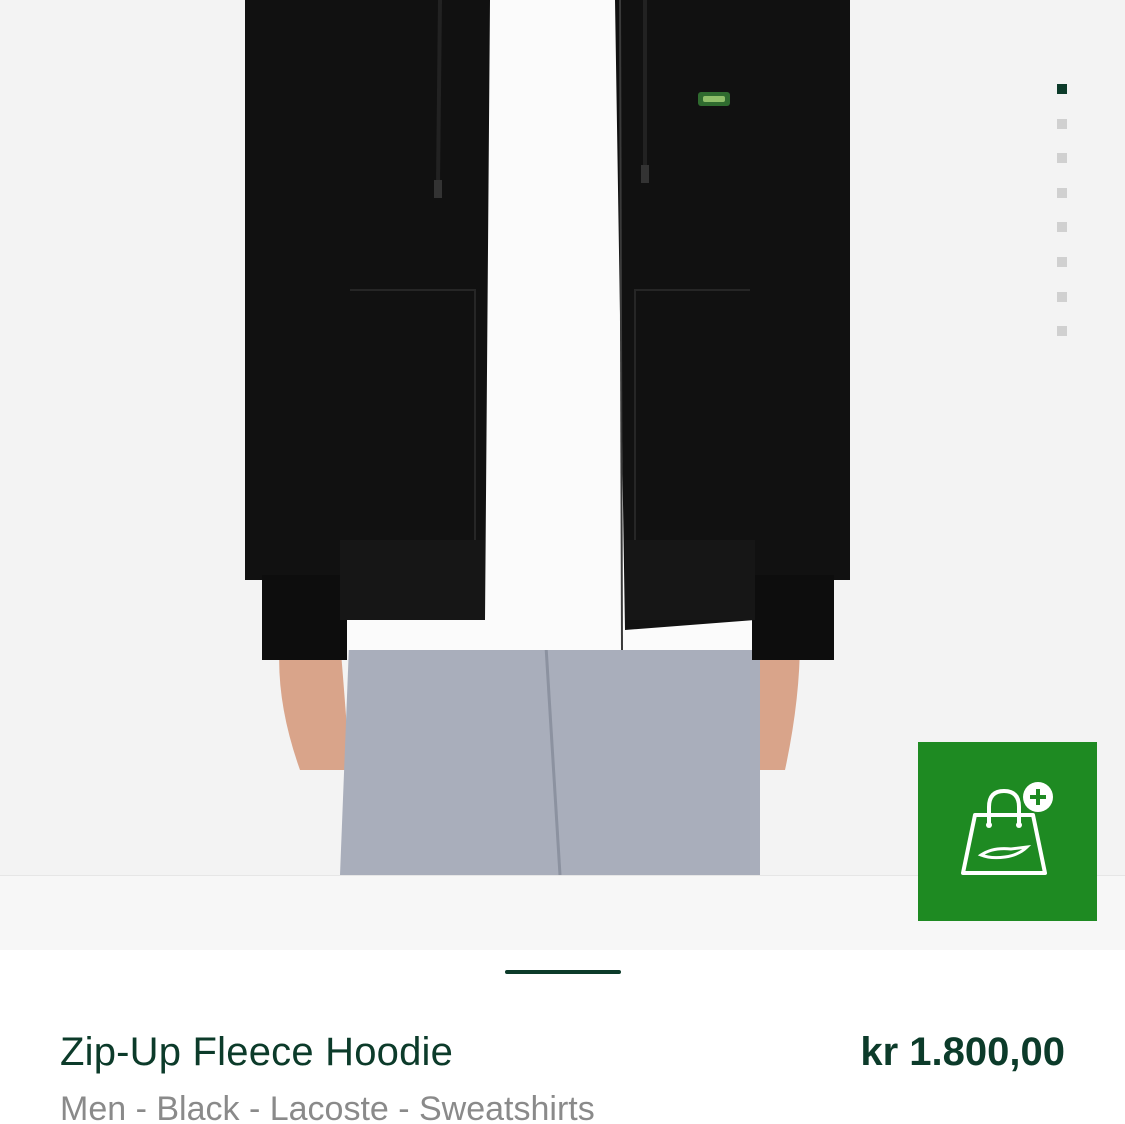 Image resolution: width=1125 pixels, height=1124 pixels. I want to click on add-to-bag-button, so click(1007, 831).